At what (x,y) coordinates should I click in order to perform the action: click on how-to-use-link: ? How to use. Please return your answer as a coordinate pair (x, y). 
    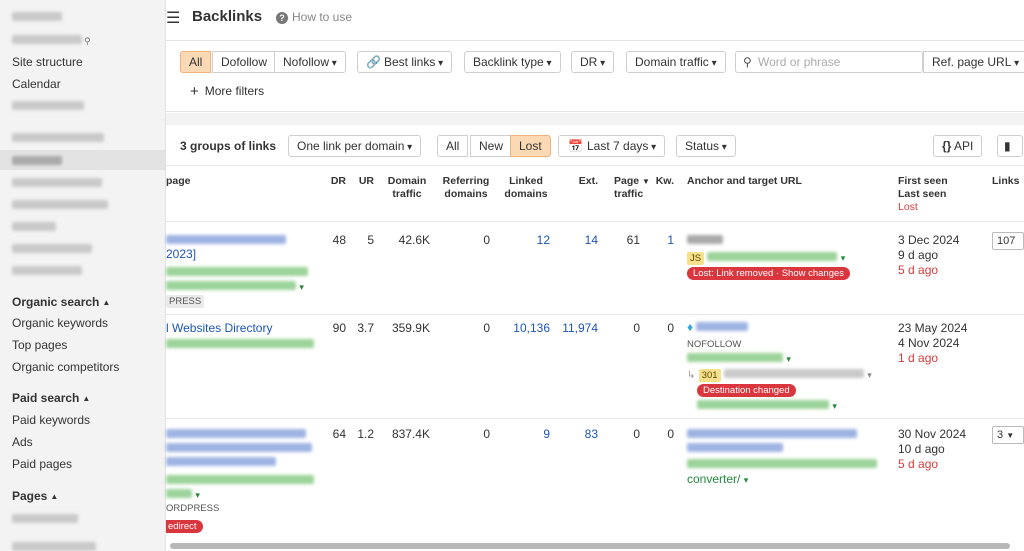
    Looking at the image, I should click on (314, 17).